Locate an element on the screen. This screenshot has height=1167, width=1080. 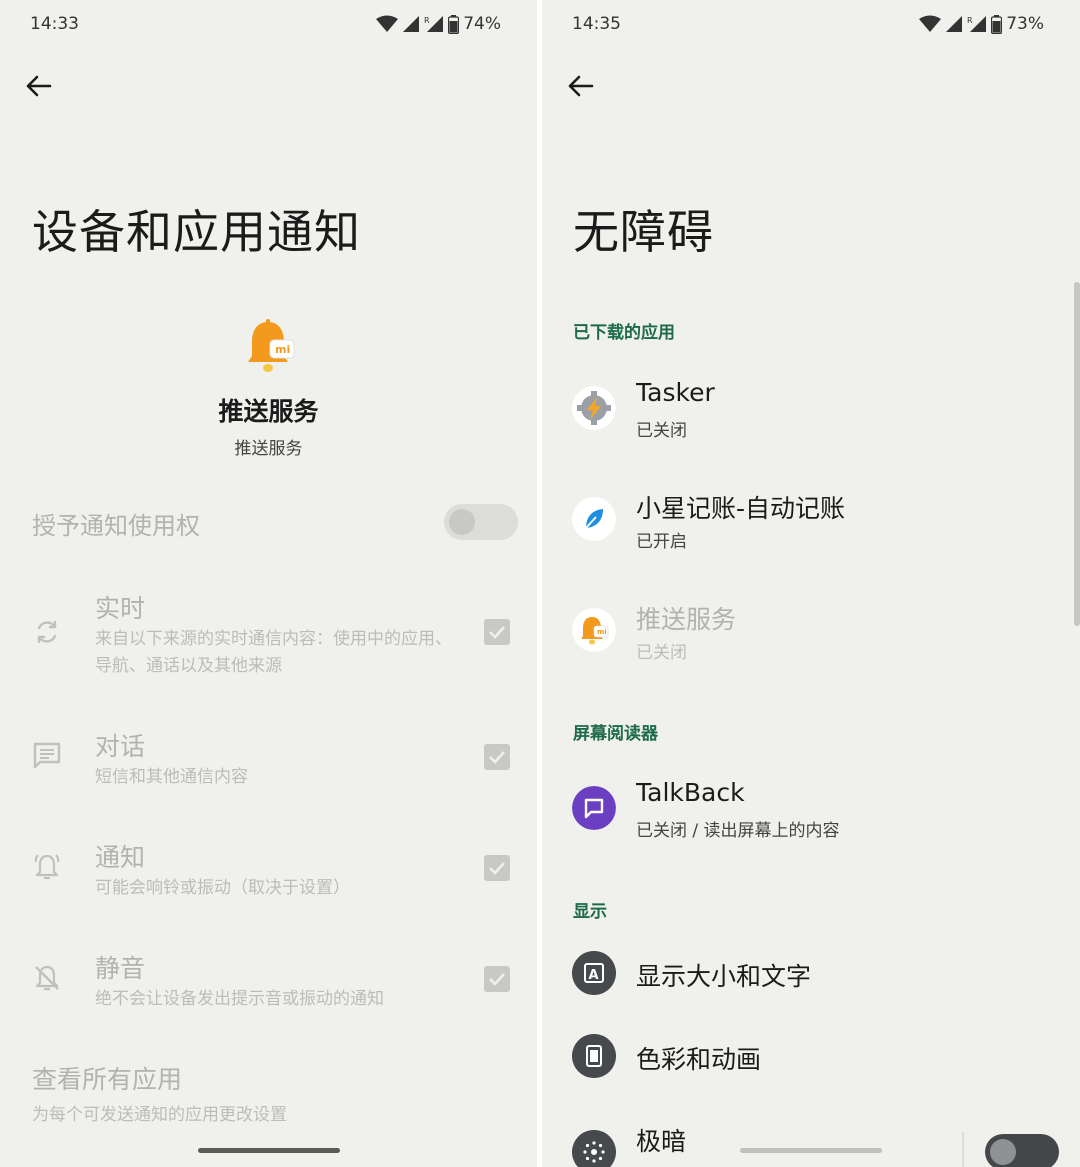
switch-separator is located at coordinates (963, 1149).